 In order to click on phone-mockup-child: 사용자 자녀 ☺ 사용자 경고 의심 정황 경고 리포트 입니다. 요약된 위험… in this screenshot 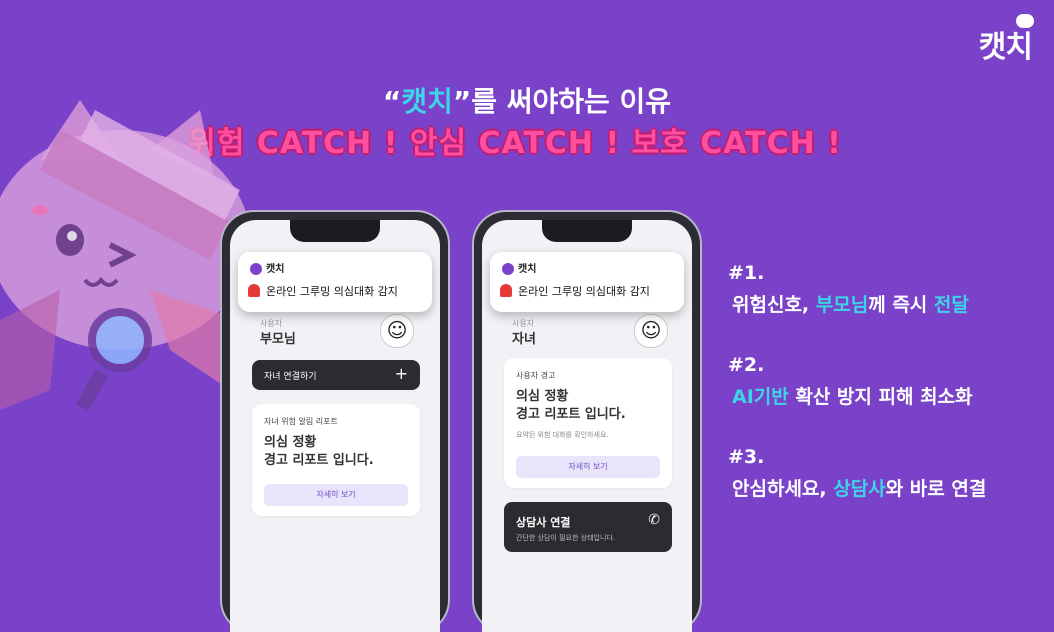, I will do `click(587, 422)`.